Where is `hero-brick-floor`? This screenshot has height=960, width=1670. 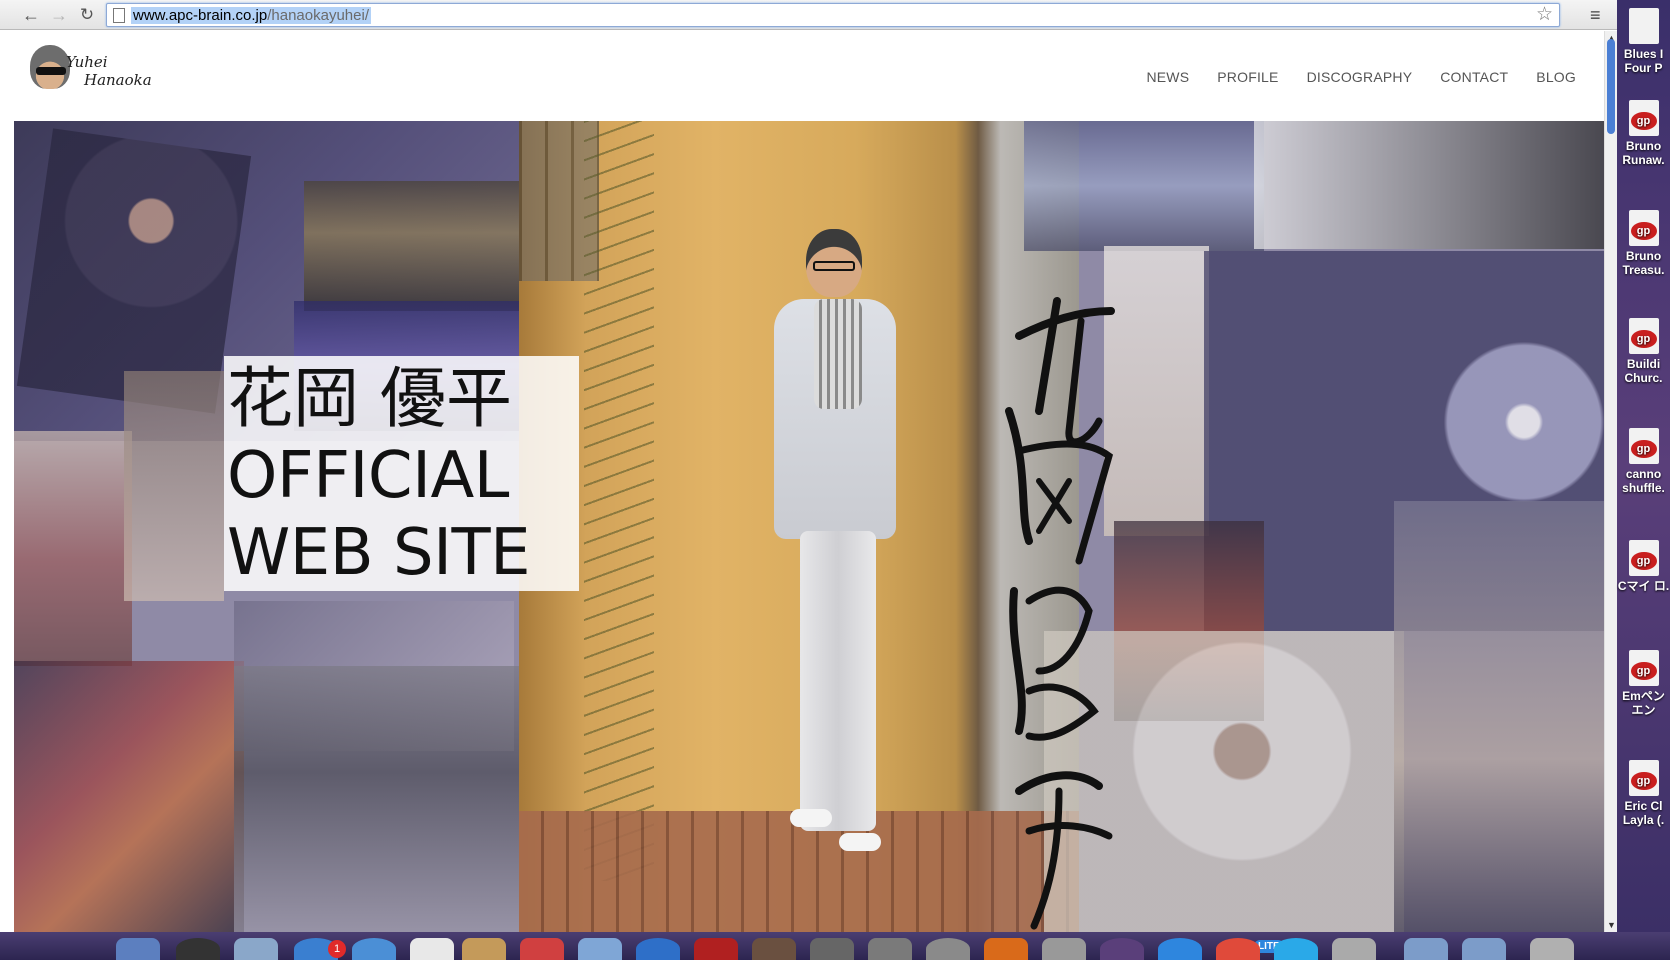
hero-brick-floor is located at coordinates (799, 871).